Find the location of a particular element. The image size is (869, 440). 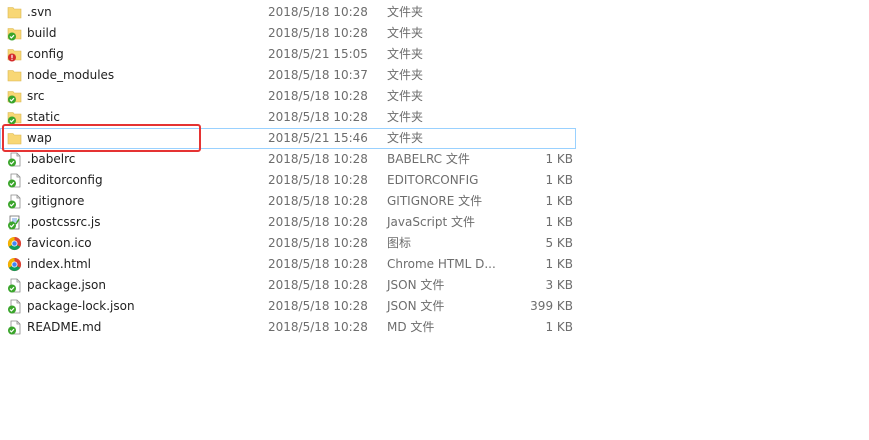

file-row: .babelrc 2018/5/18 10:28 BABELRC 文件 1 KB is located at coordinates (290, 159).